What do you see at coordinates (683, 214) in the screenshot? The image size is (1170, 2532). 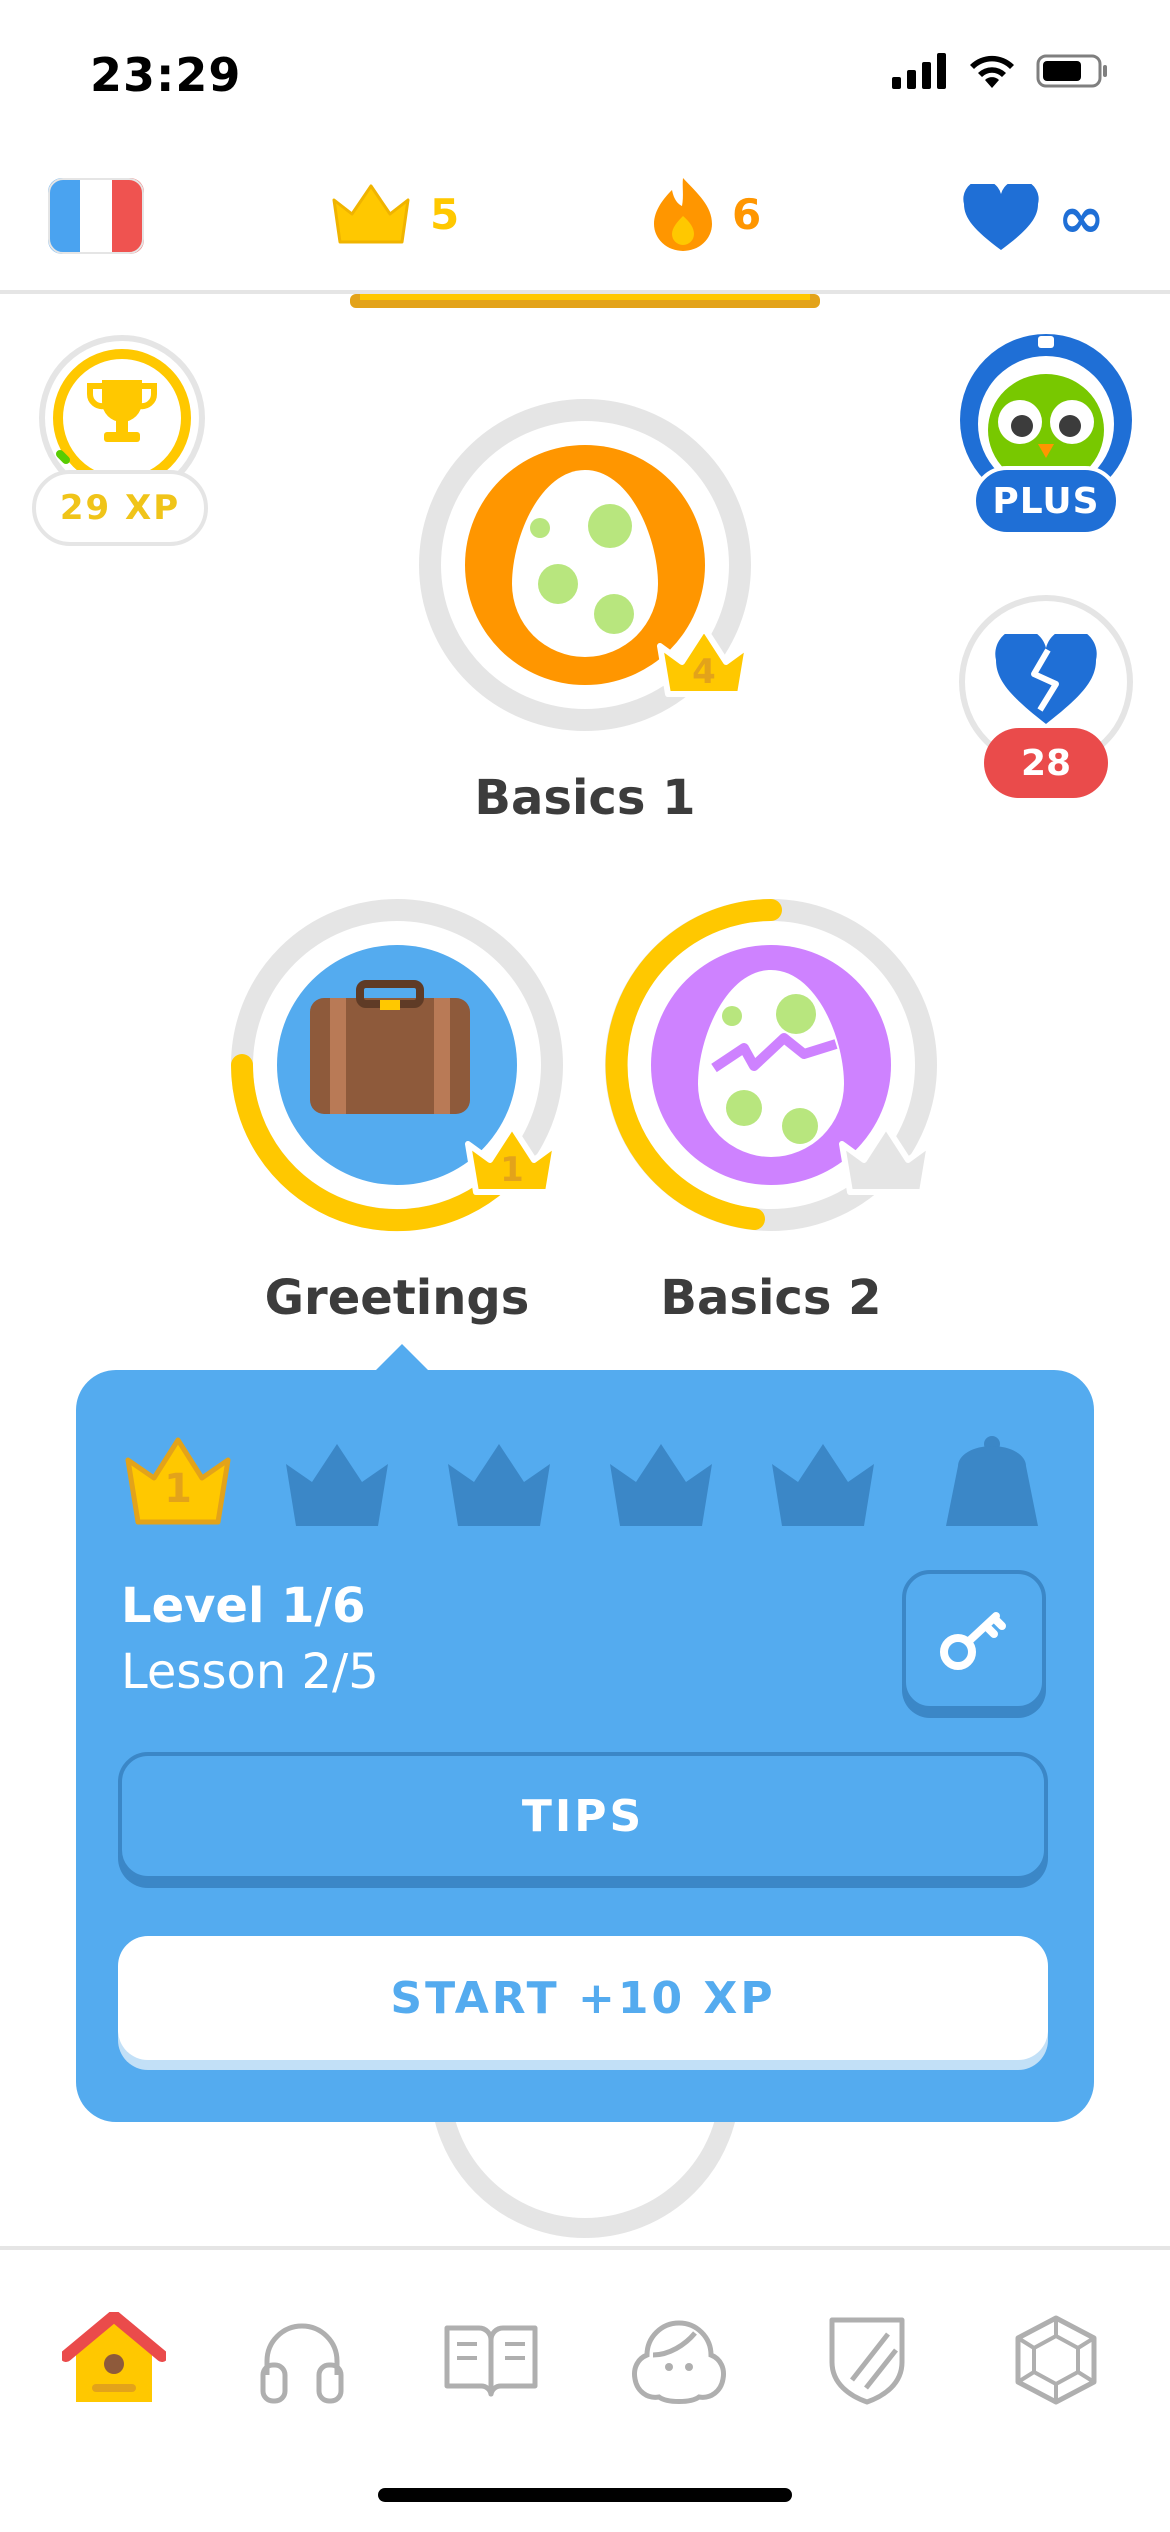 I see `flame-icon` at bounding box center [683, 214].